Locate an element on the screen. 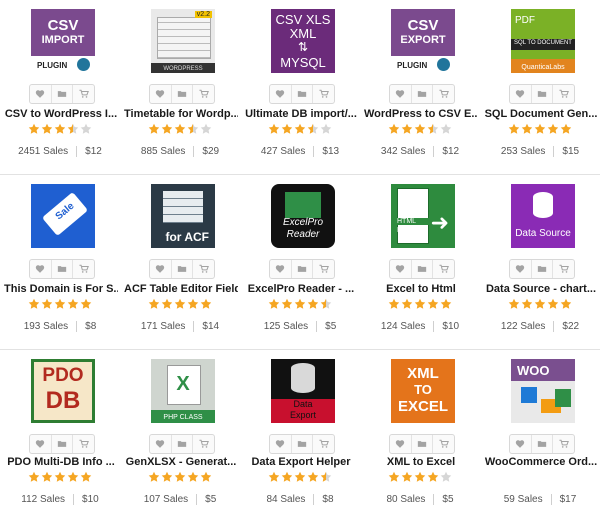 This screenshot has width=600, height=522. genxlsx-icon: X PHP CLASS is located at coordinates (183, 391).